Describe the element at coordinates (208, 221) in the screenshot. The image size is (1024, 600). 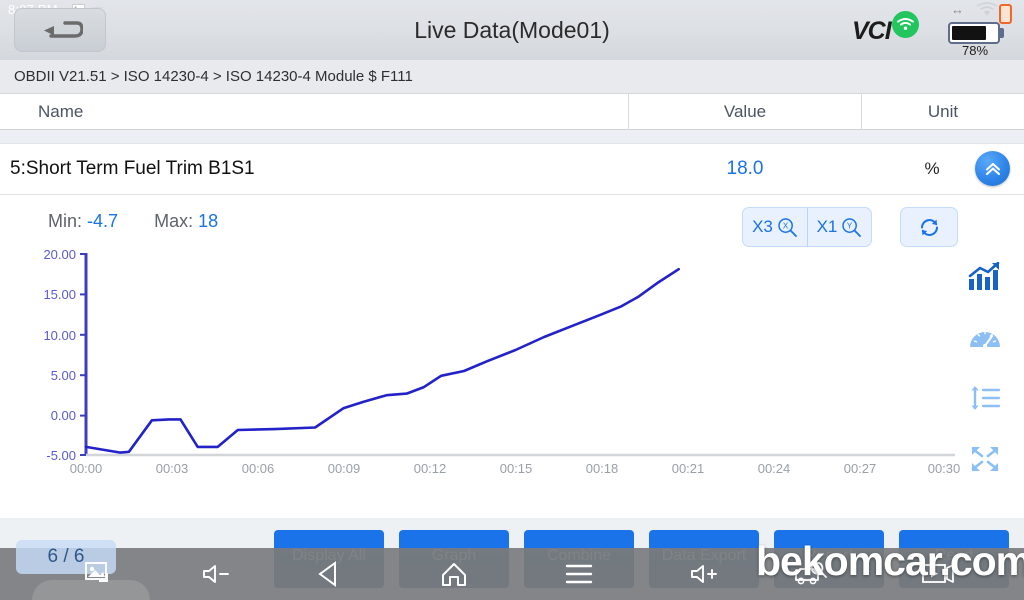
I see `max-value: 18` at that location.